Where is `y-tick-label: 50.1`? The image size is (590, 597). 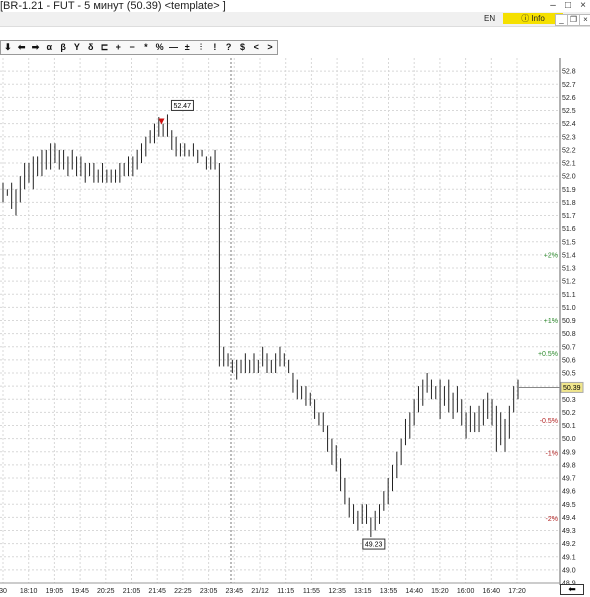 y-tick-label: 50.1 is located at coordinates (569, 426).